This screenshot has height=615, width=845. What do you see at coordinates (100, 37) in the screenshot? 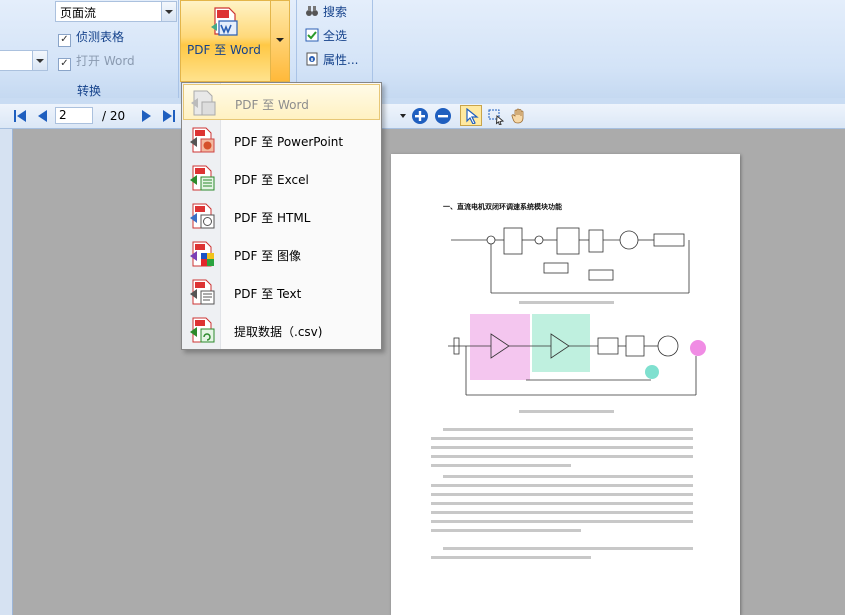
I see `detect-table-label: 侦测表格` at bounding box center [100, 37].